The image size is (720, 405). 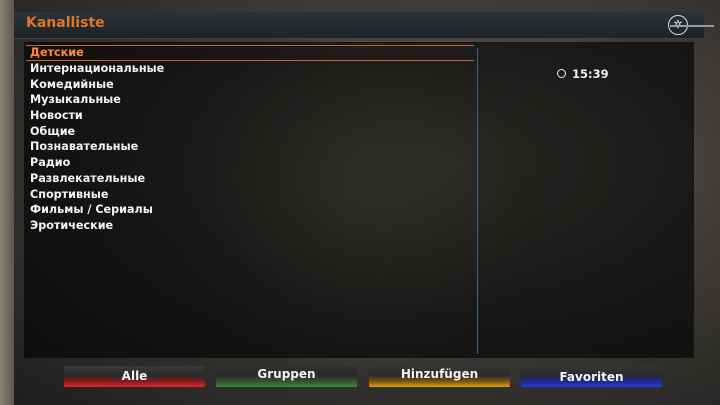 What do you see at coordinates (250, 163) in the screenshot?
I see `group-item: Радио` at bounding box center [250, 163].